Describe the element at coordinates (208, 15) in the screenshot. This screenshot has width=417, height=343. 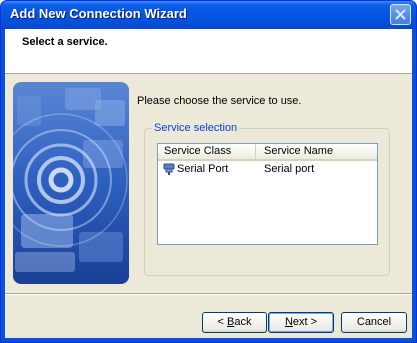
I see `title-bar: Add New Connection Wizard` at that location.